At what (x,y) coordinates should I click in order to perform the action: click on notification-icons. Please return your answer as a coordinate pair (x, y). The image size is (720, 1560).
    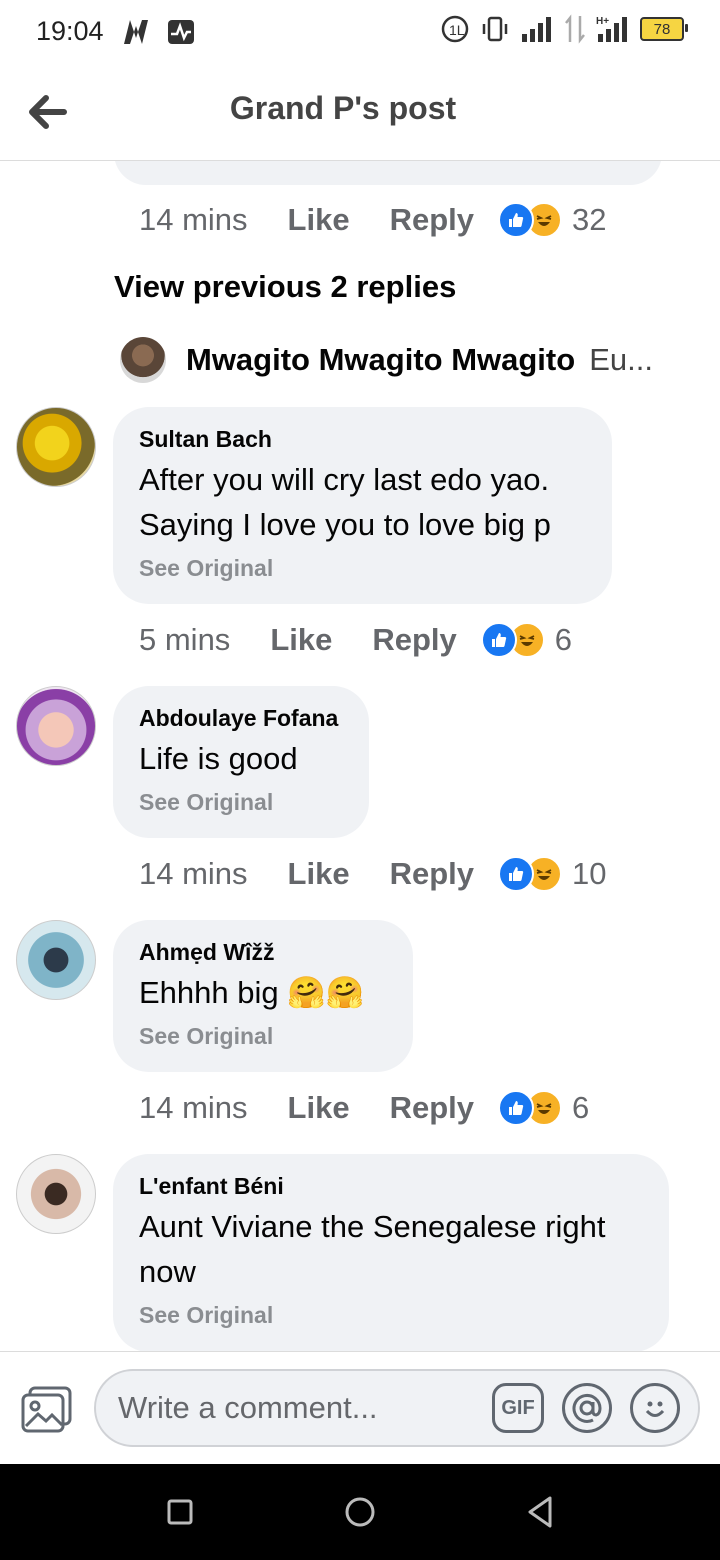
    Looking at the image, I should click on (158, 32).